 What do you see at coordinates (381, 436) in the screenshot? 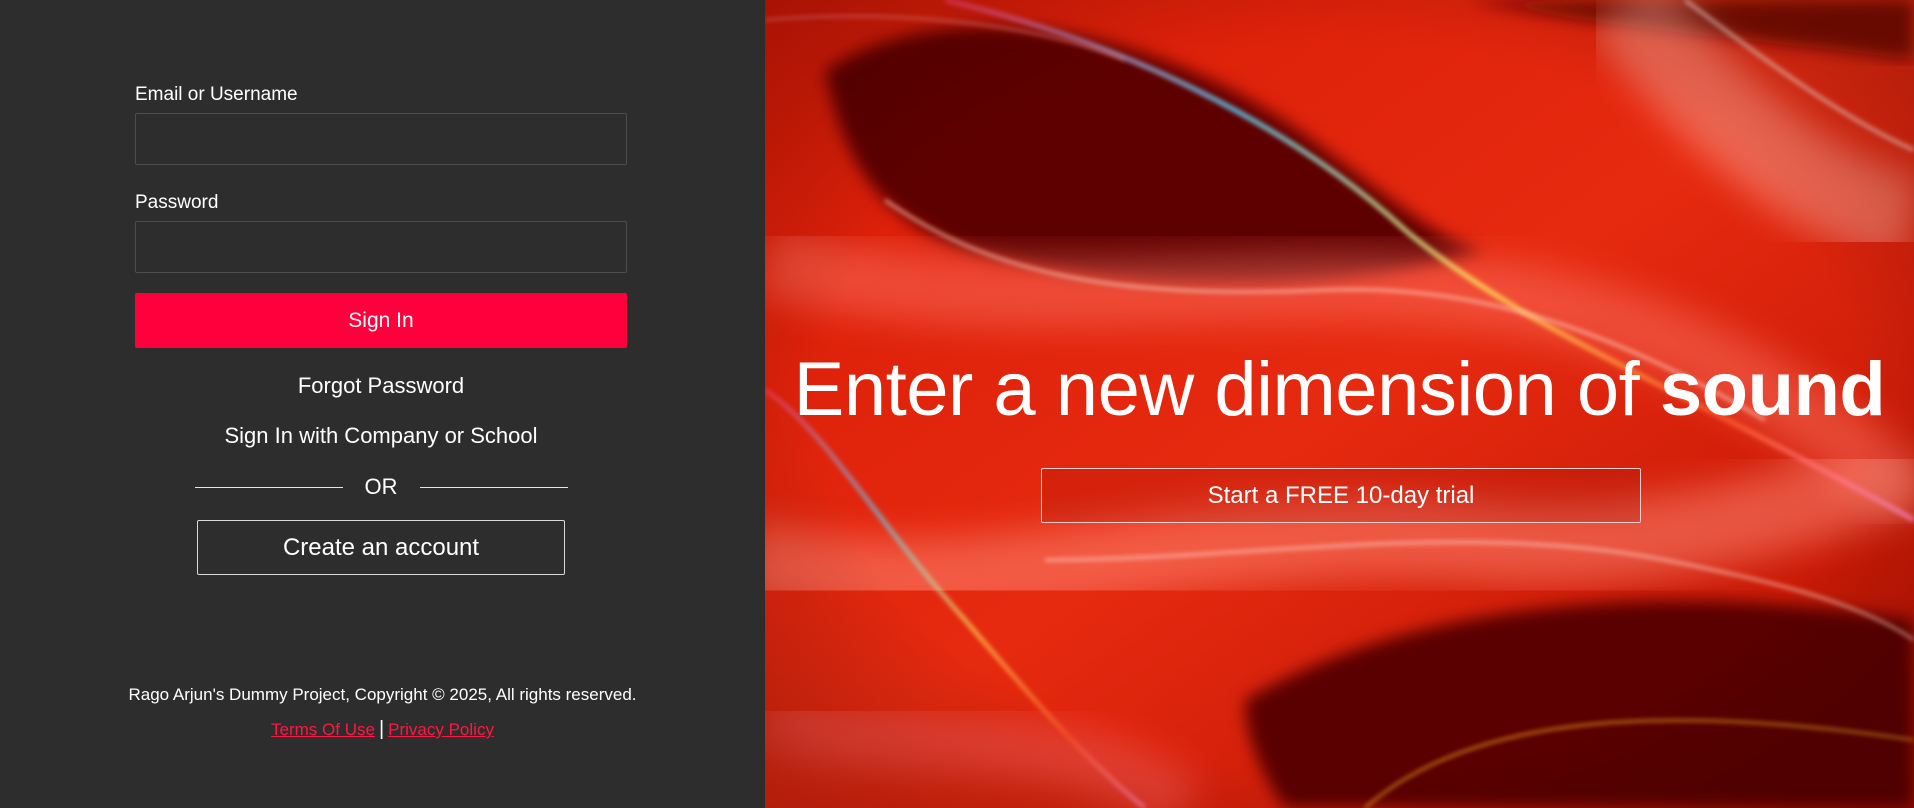
I see `company-sign-in-link: Sign In with Company or School` at bounding box center [381, 436].